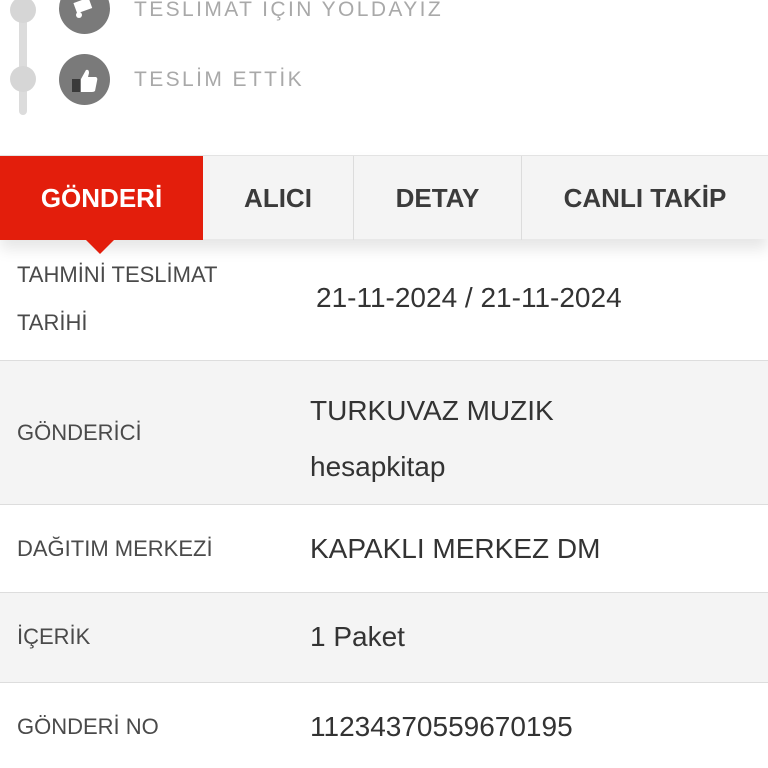 This screenshot has width=768, height=768. I want to click on detail-value: TURKUVAZ MUZIK hesapkitap, so click(432, 439).